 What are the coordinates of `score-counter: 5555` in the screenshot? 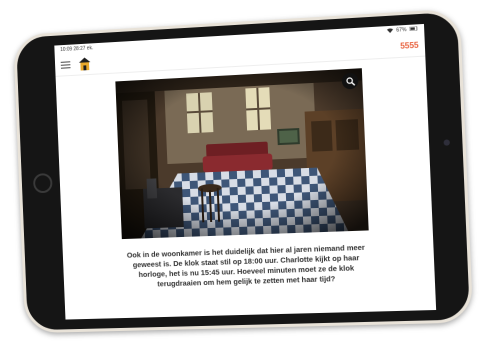 It's located at (409, 45).